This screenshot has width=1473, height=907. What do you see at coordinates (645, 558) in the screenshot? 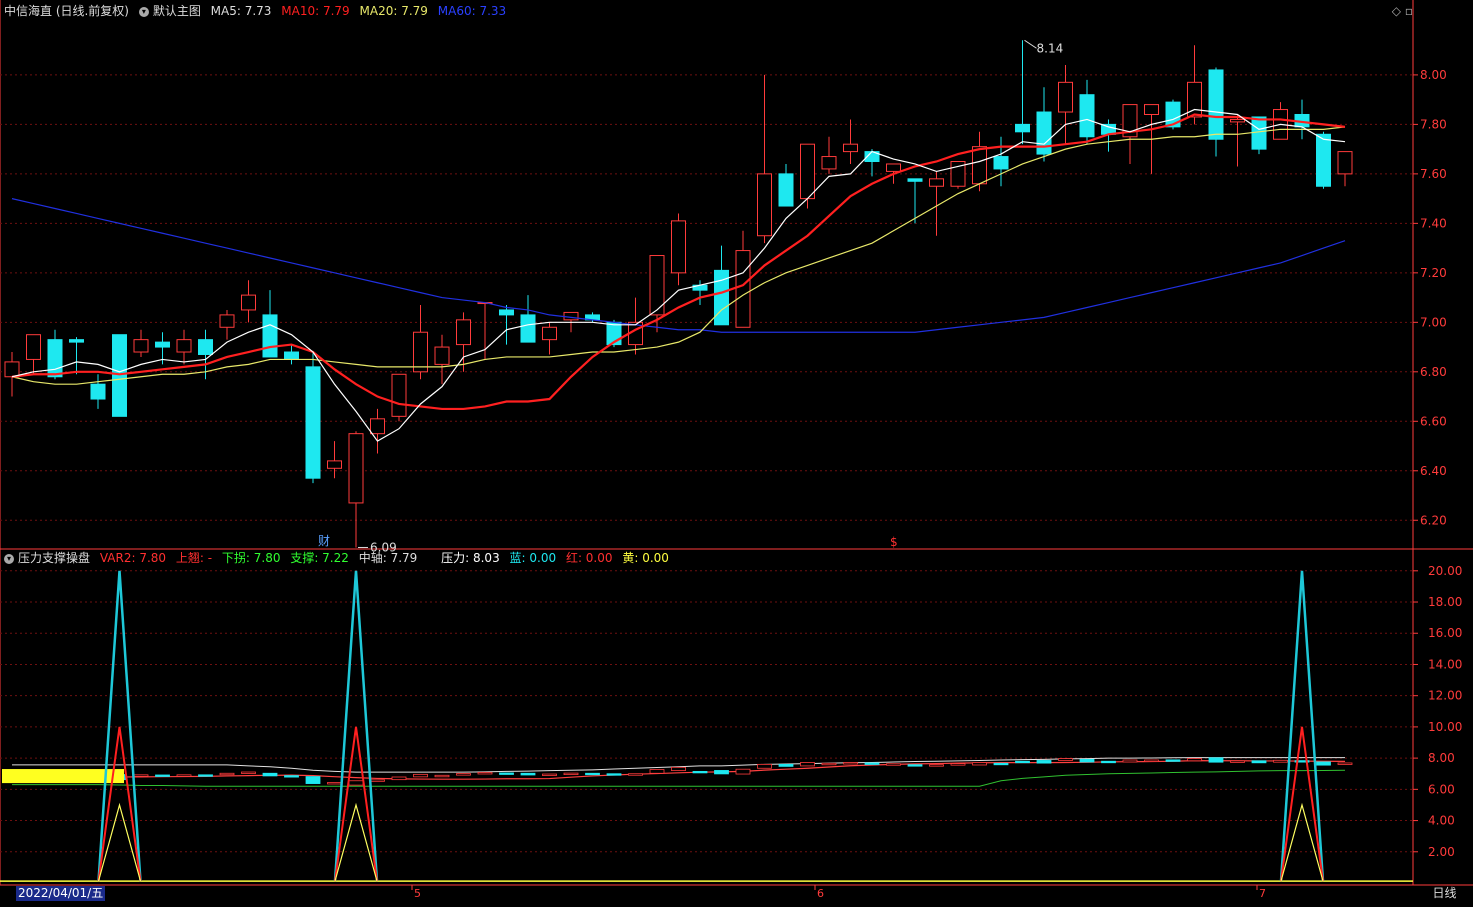
I see `yellow-label: 黄: 0.00` at bounding box center [645, 558].